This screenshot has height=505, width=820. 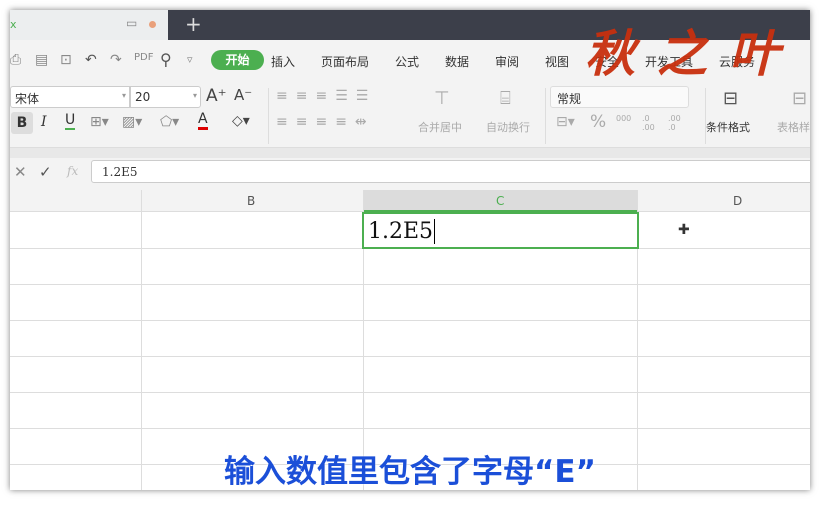 I want to click on italic-button: I, so click(x=44, y=122).